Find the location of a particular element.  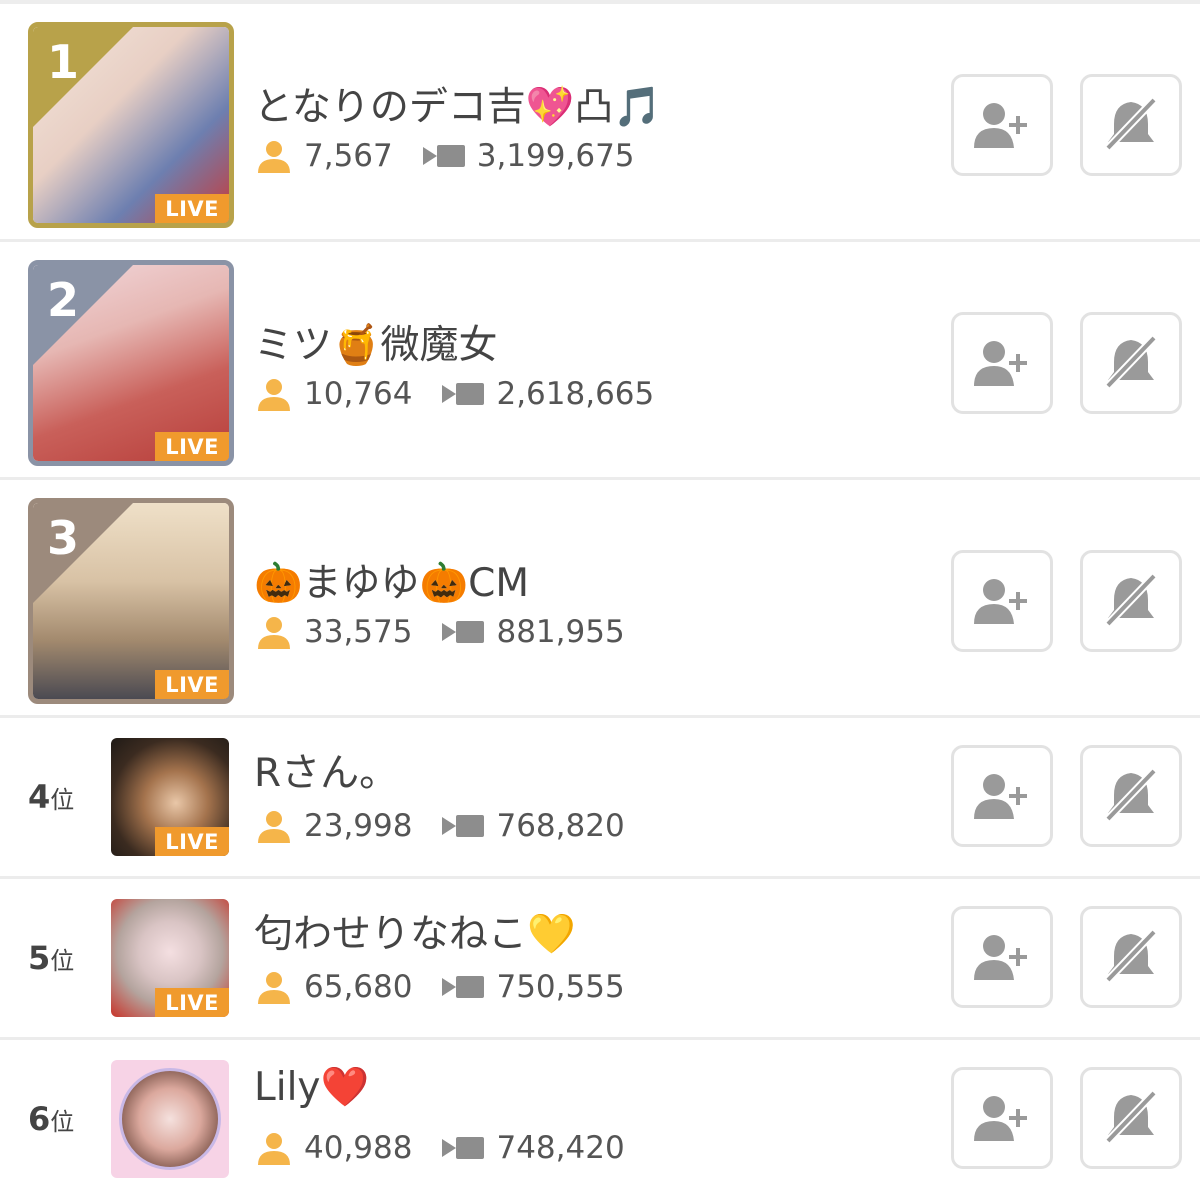

avatar is located at coordinates (170, 1119).